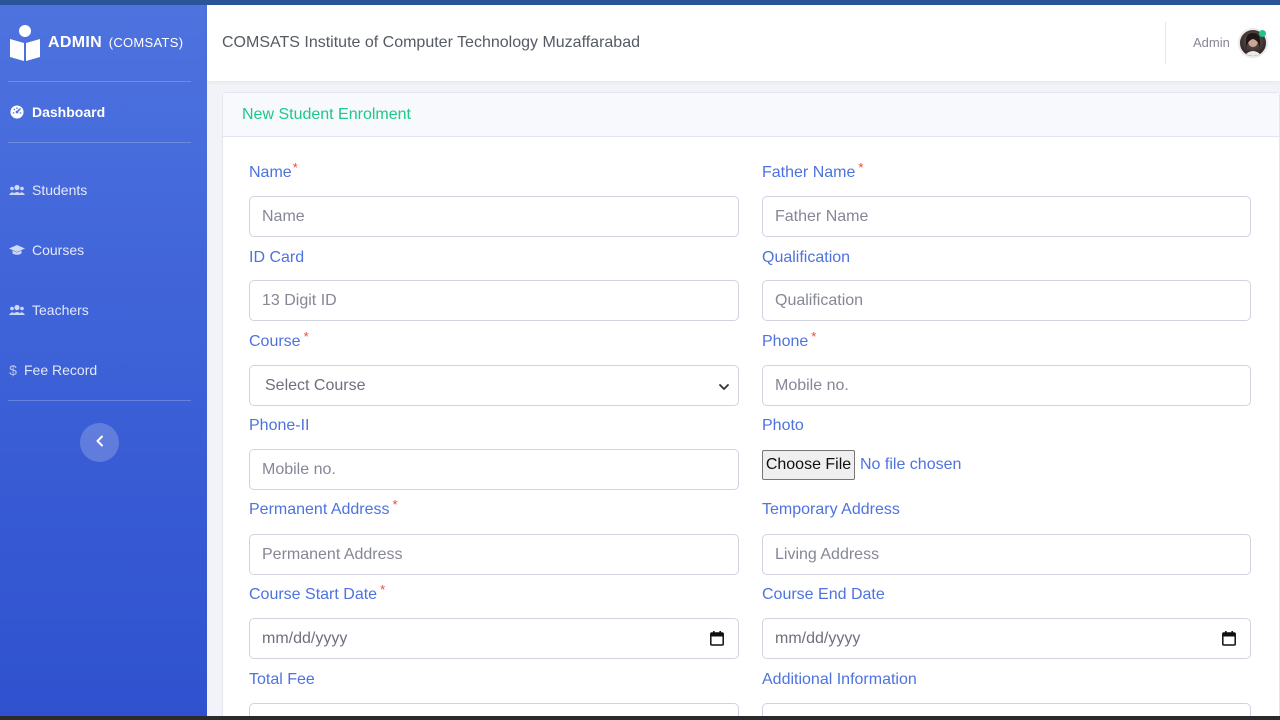  Describe the element at coordinates (818, 638) in the screenshot. I see `course-end-placeholder: mm/dd/yyyy` at that location.